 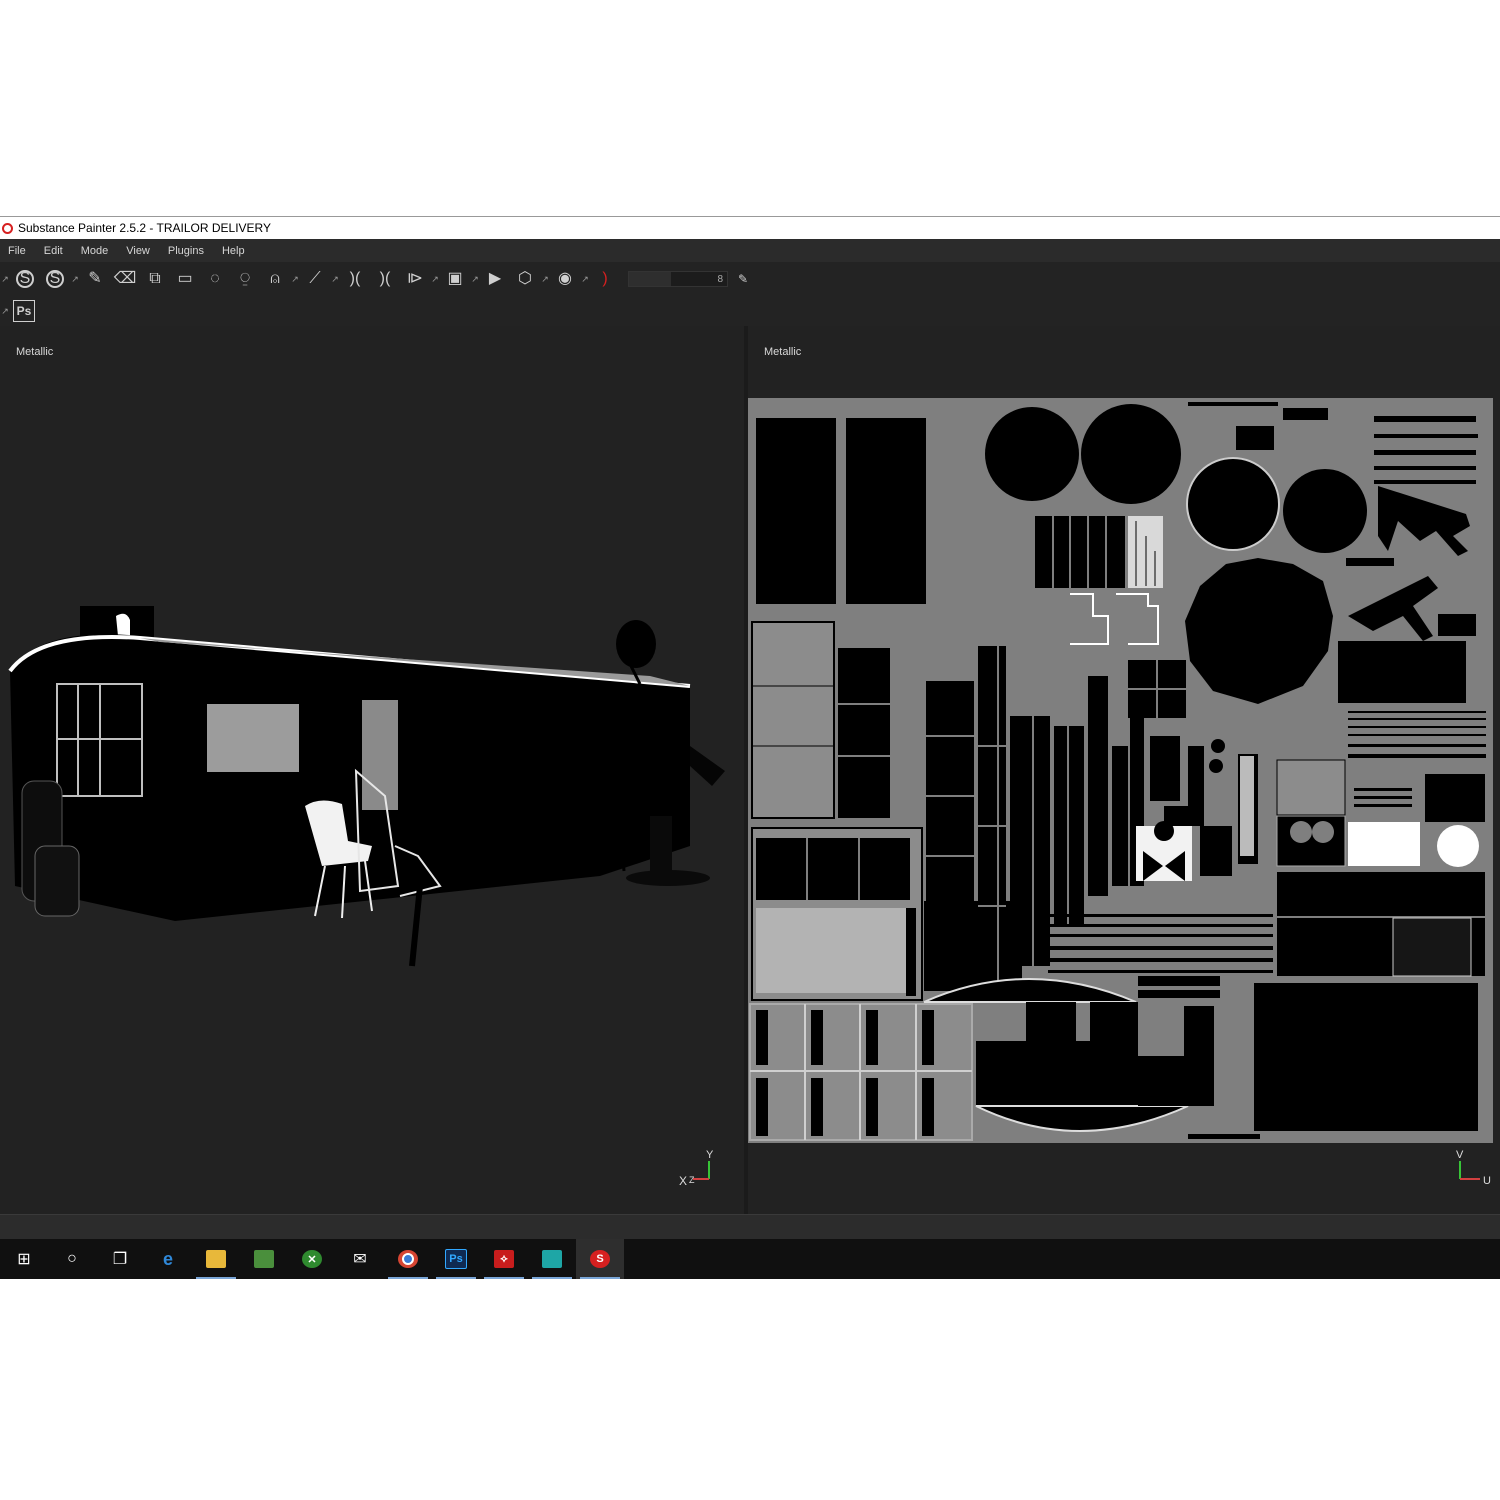 What do you see at coordinates (24, 1259) in the screenshot?
I see `windows-start-icon: ⊞` at bounding box center [24, 1259].